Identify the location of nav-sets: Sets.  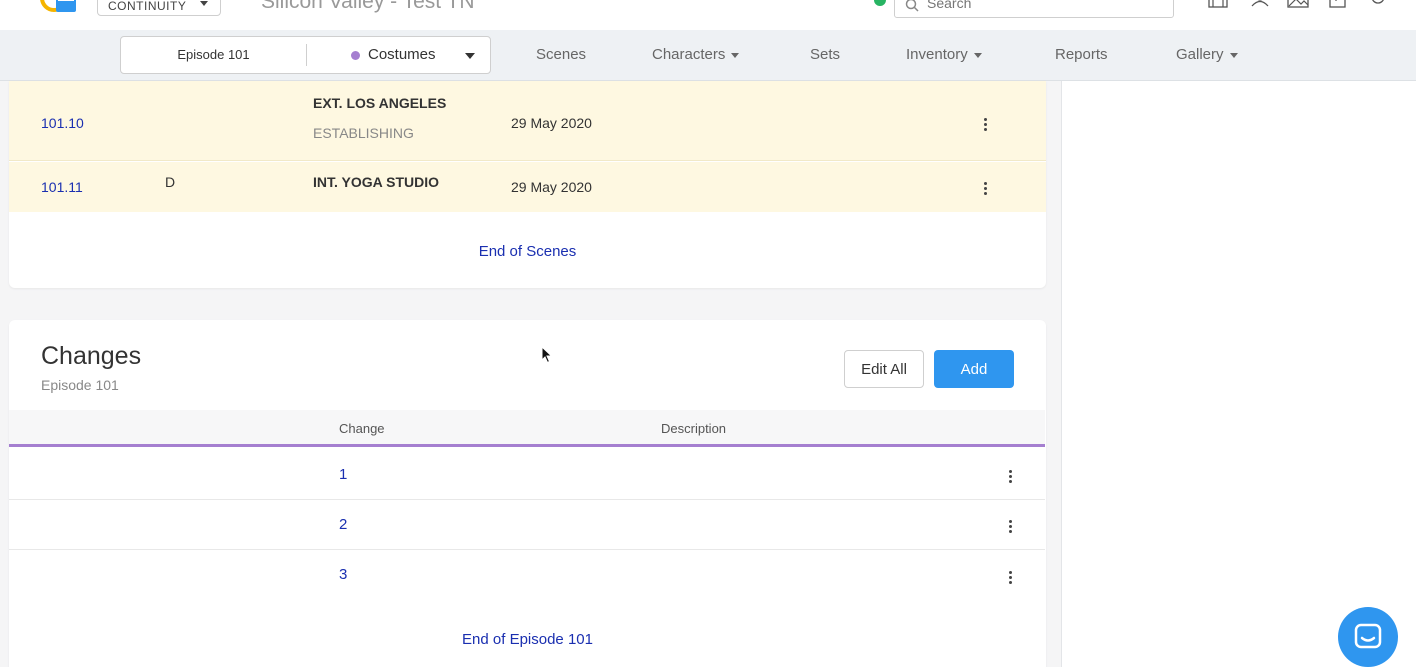
(825, 55).